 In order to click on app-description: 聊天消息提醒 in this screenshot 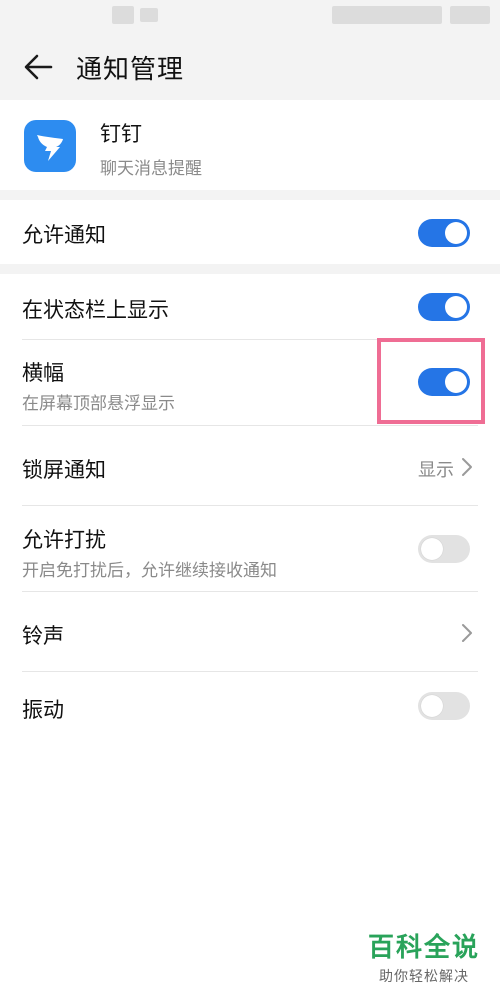, I will do `click(151, 169)`.